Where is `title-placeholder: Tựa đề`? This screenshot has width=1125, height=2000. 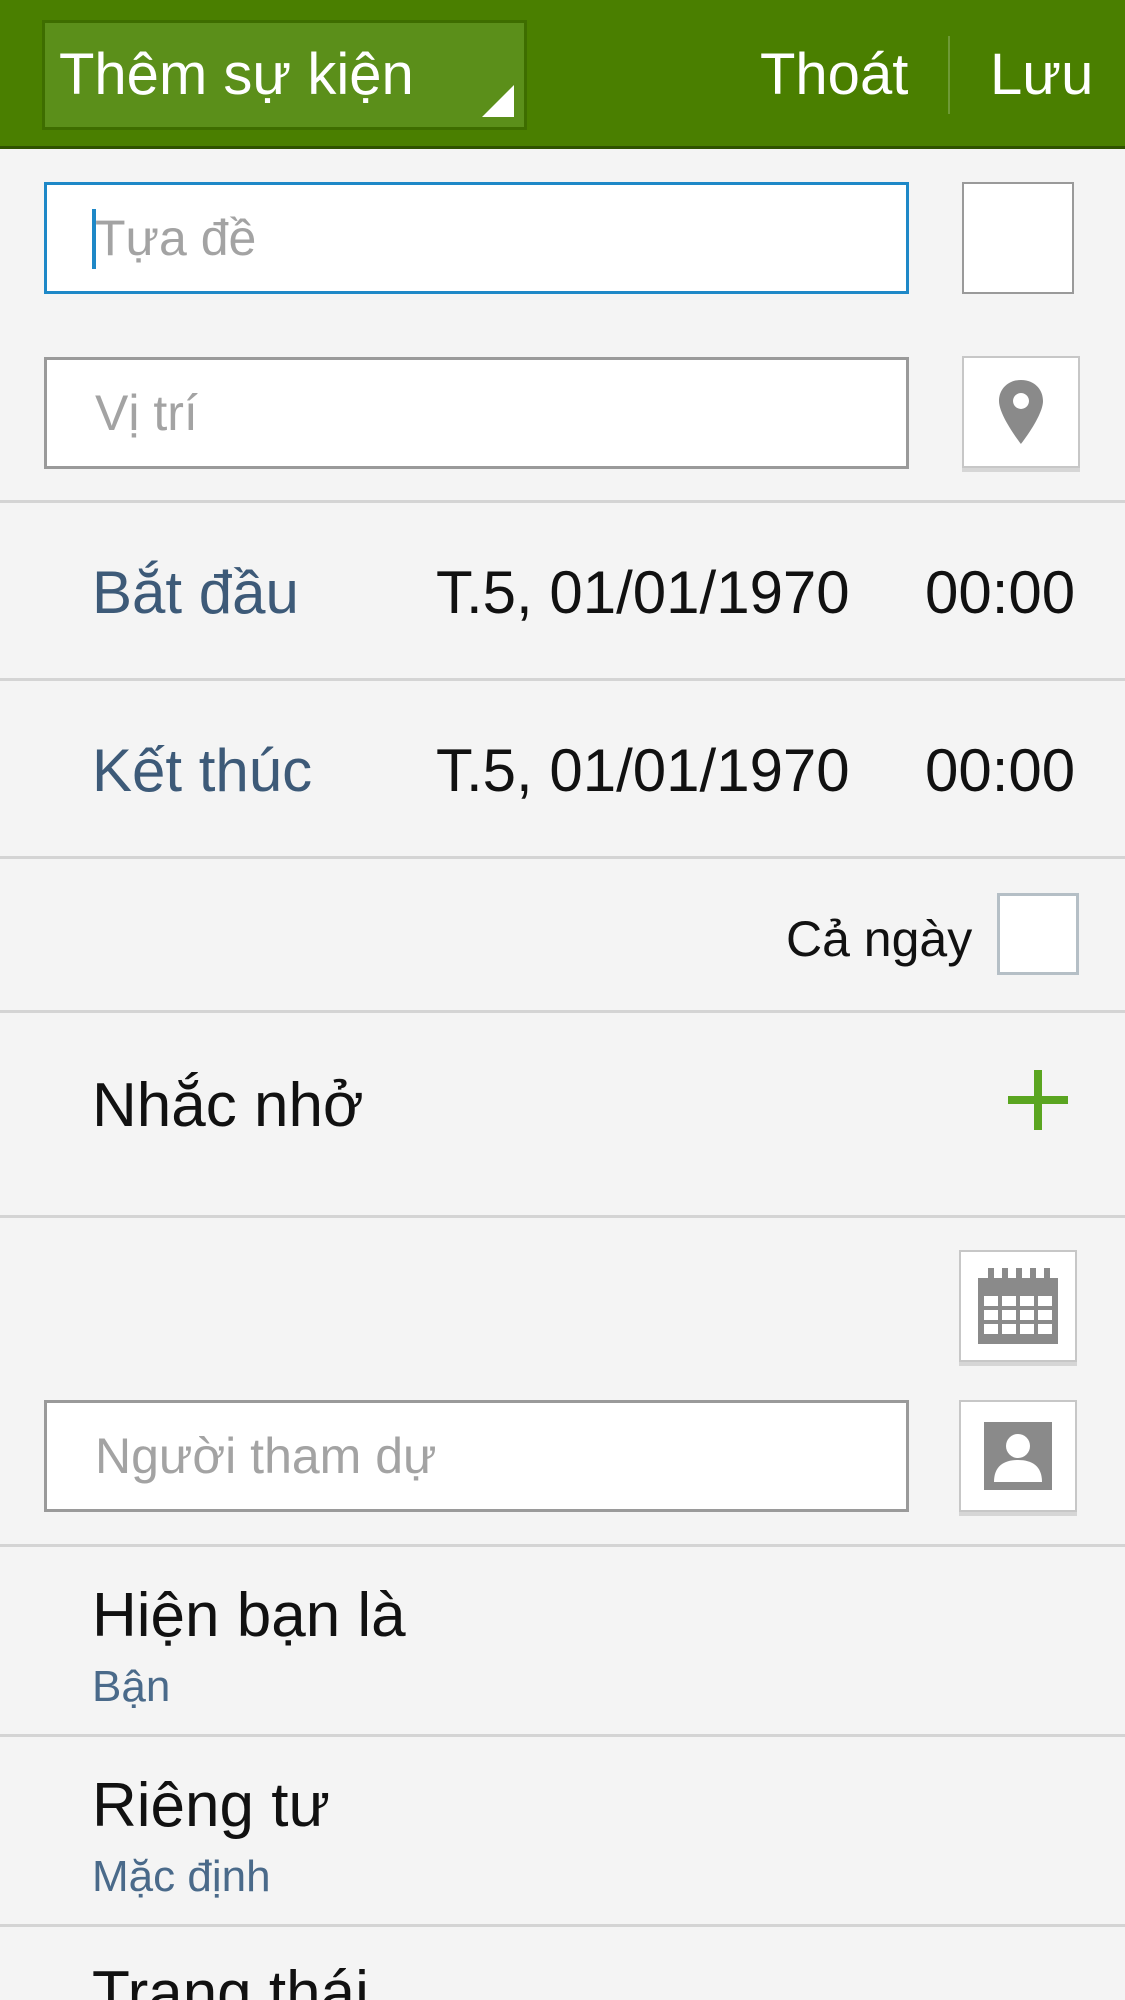
title-placeholder: Tựa đề is located at coordinates (176, 238).